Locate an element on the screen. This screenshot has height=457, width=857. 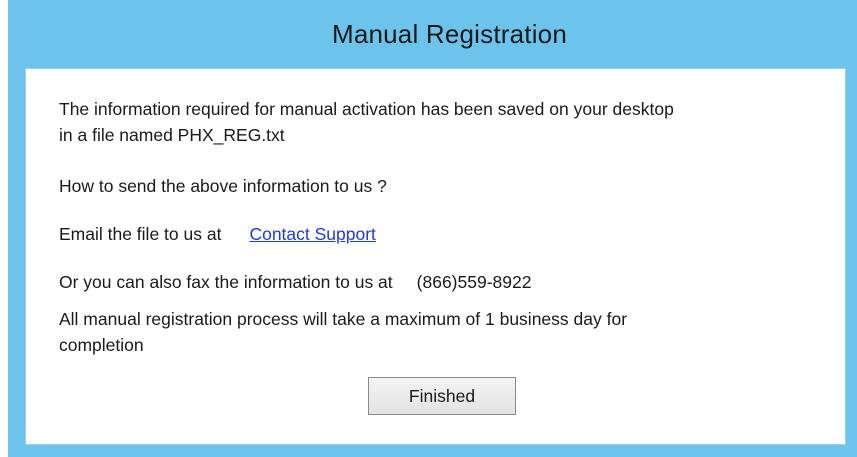
fax-number: (866)559-8922 is located at coordinates (474, 282).